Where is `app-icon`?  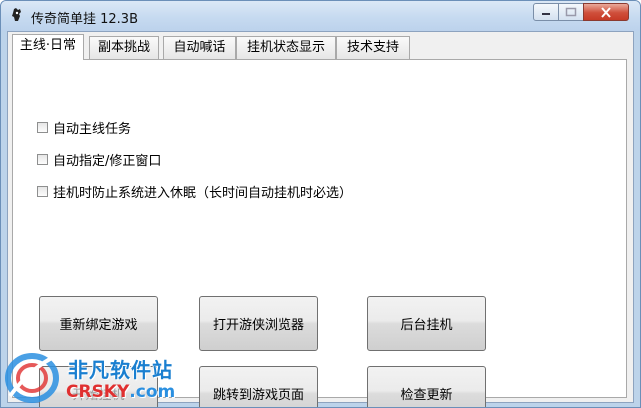
app-icon is located at coordinates (16, 14).